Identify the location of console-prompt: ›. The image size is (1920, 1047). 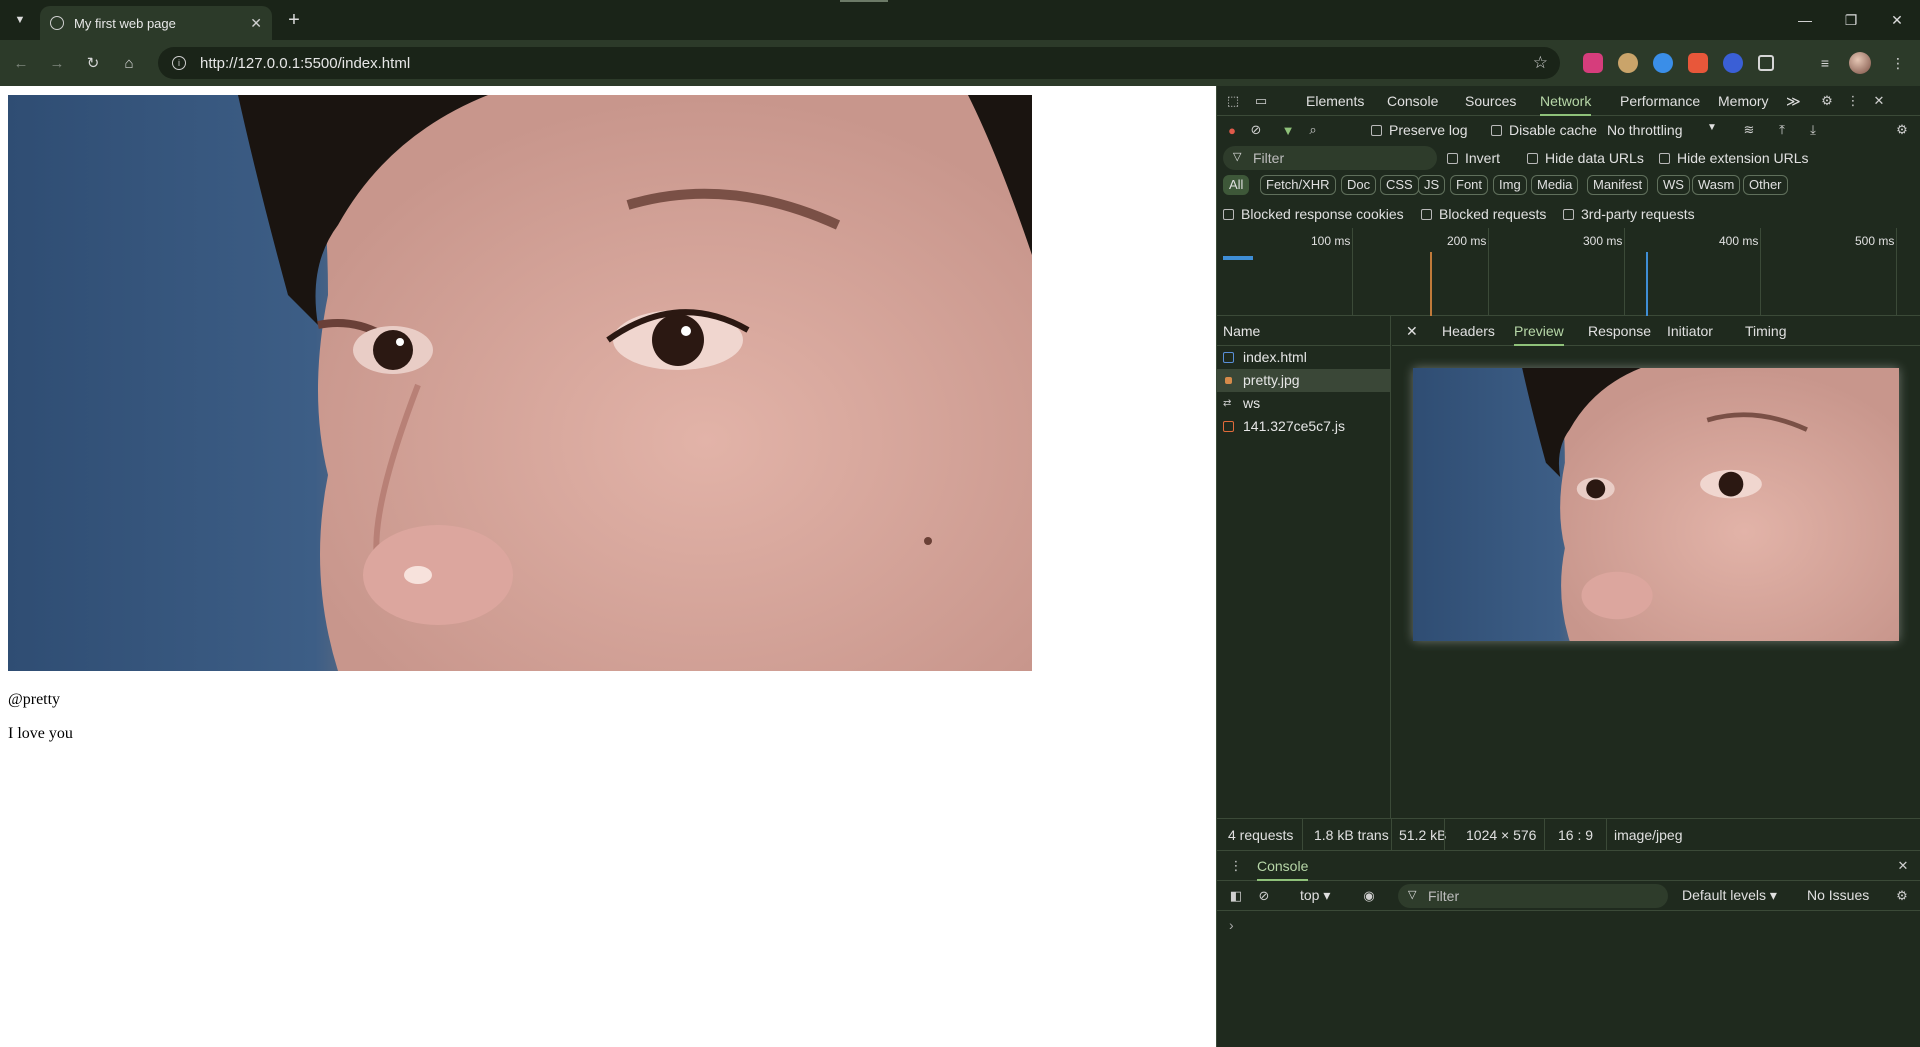
(1231, 925).